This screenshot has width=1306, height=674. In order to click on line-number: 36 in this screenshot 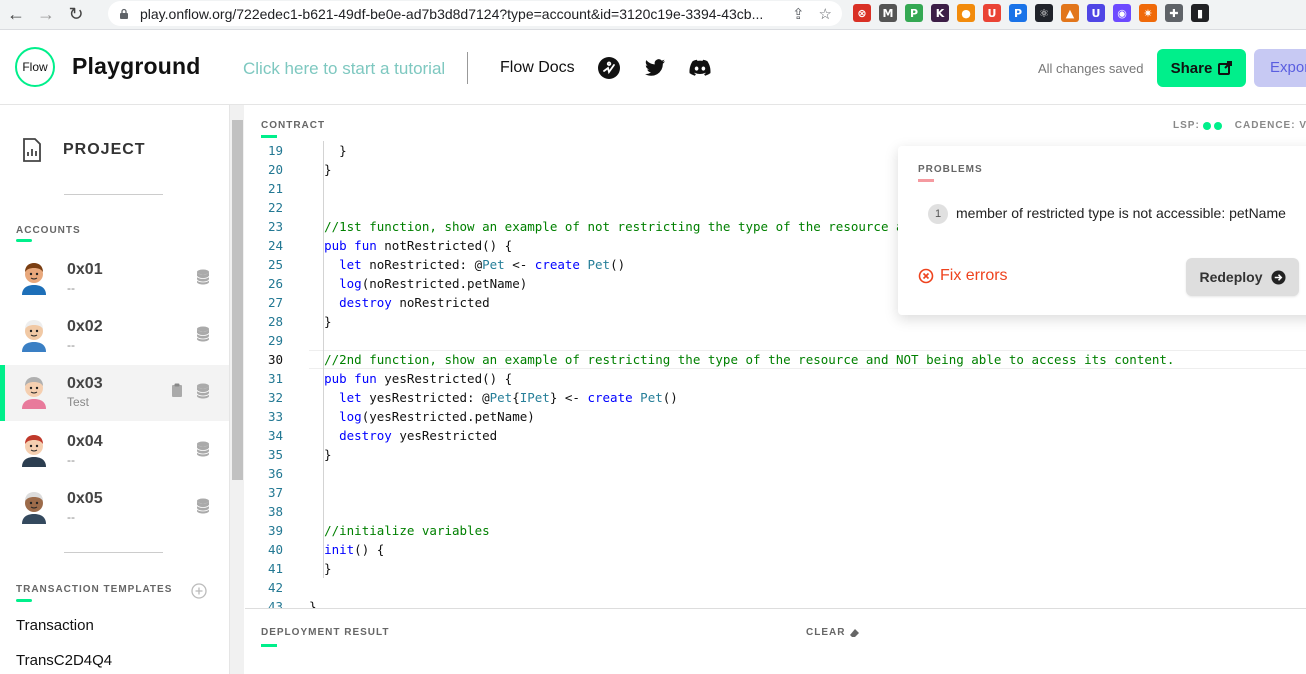, I will do `click(275, 473)`.